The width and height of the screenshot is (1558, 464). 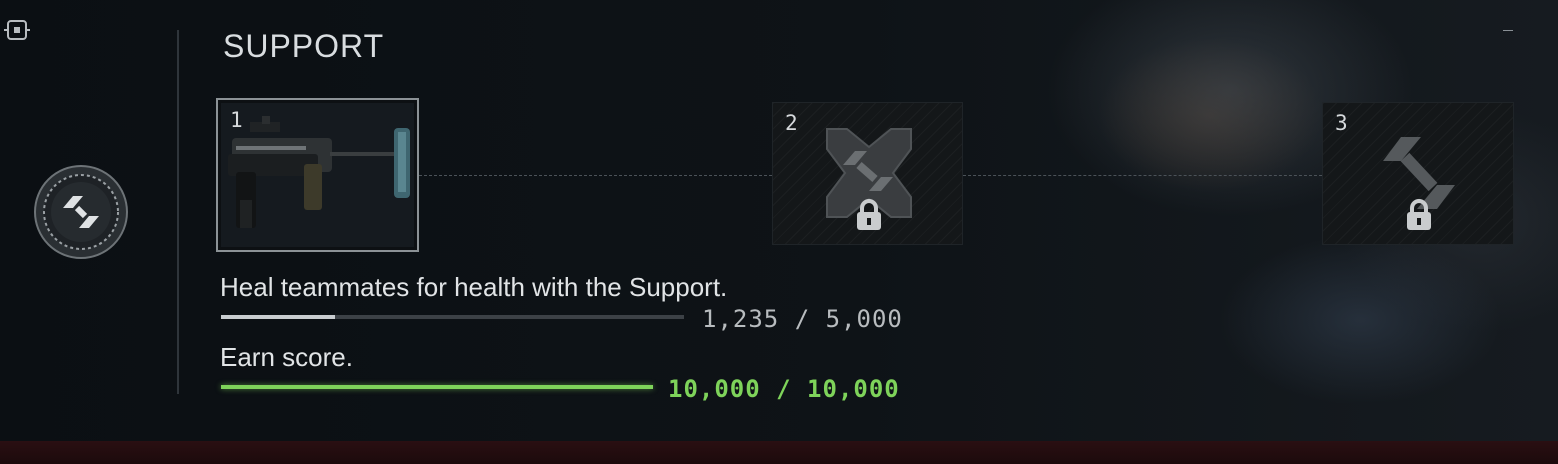 I want to click on support-class-icon, so click(x=81, y=212).